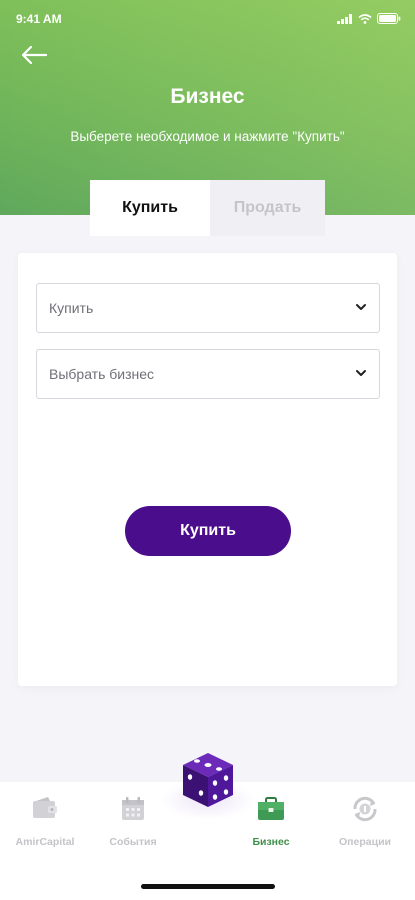  What do you see at coordinates (267, 208) in the screenshot?
I see `tab-sell: Продать` at bounding box center [267, 208].